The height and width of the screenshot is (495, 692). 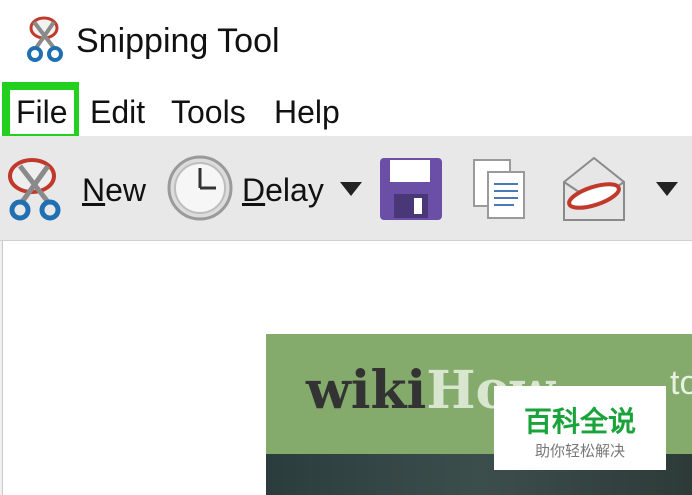 What do you see at coordinates (594, 187) in the screenshot?
I see `email-icon` at bounding box center [594, 187].